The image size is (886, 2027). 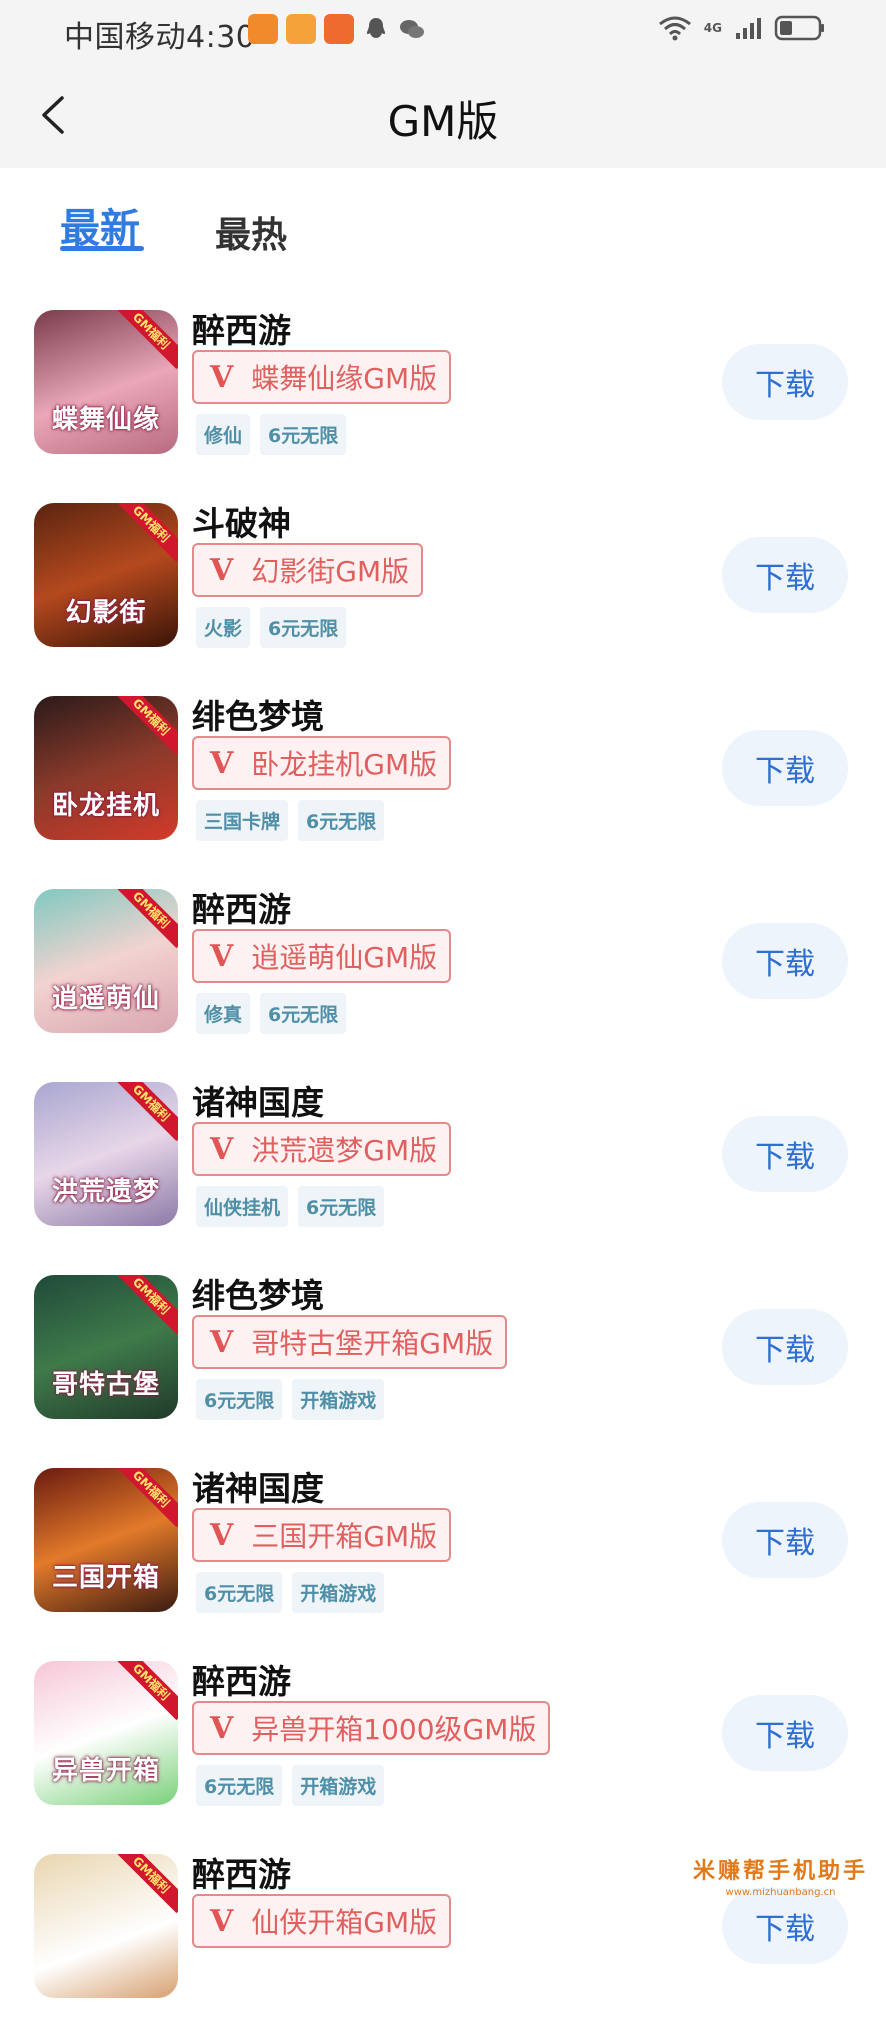 What do you see at coordinates (106, 1540) in the screenshot?
I see `game-thumbnail: GM福利三国开箱` at bounding box center [106, 1540].